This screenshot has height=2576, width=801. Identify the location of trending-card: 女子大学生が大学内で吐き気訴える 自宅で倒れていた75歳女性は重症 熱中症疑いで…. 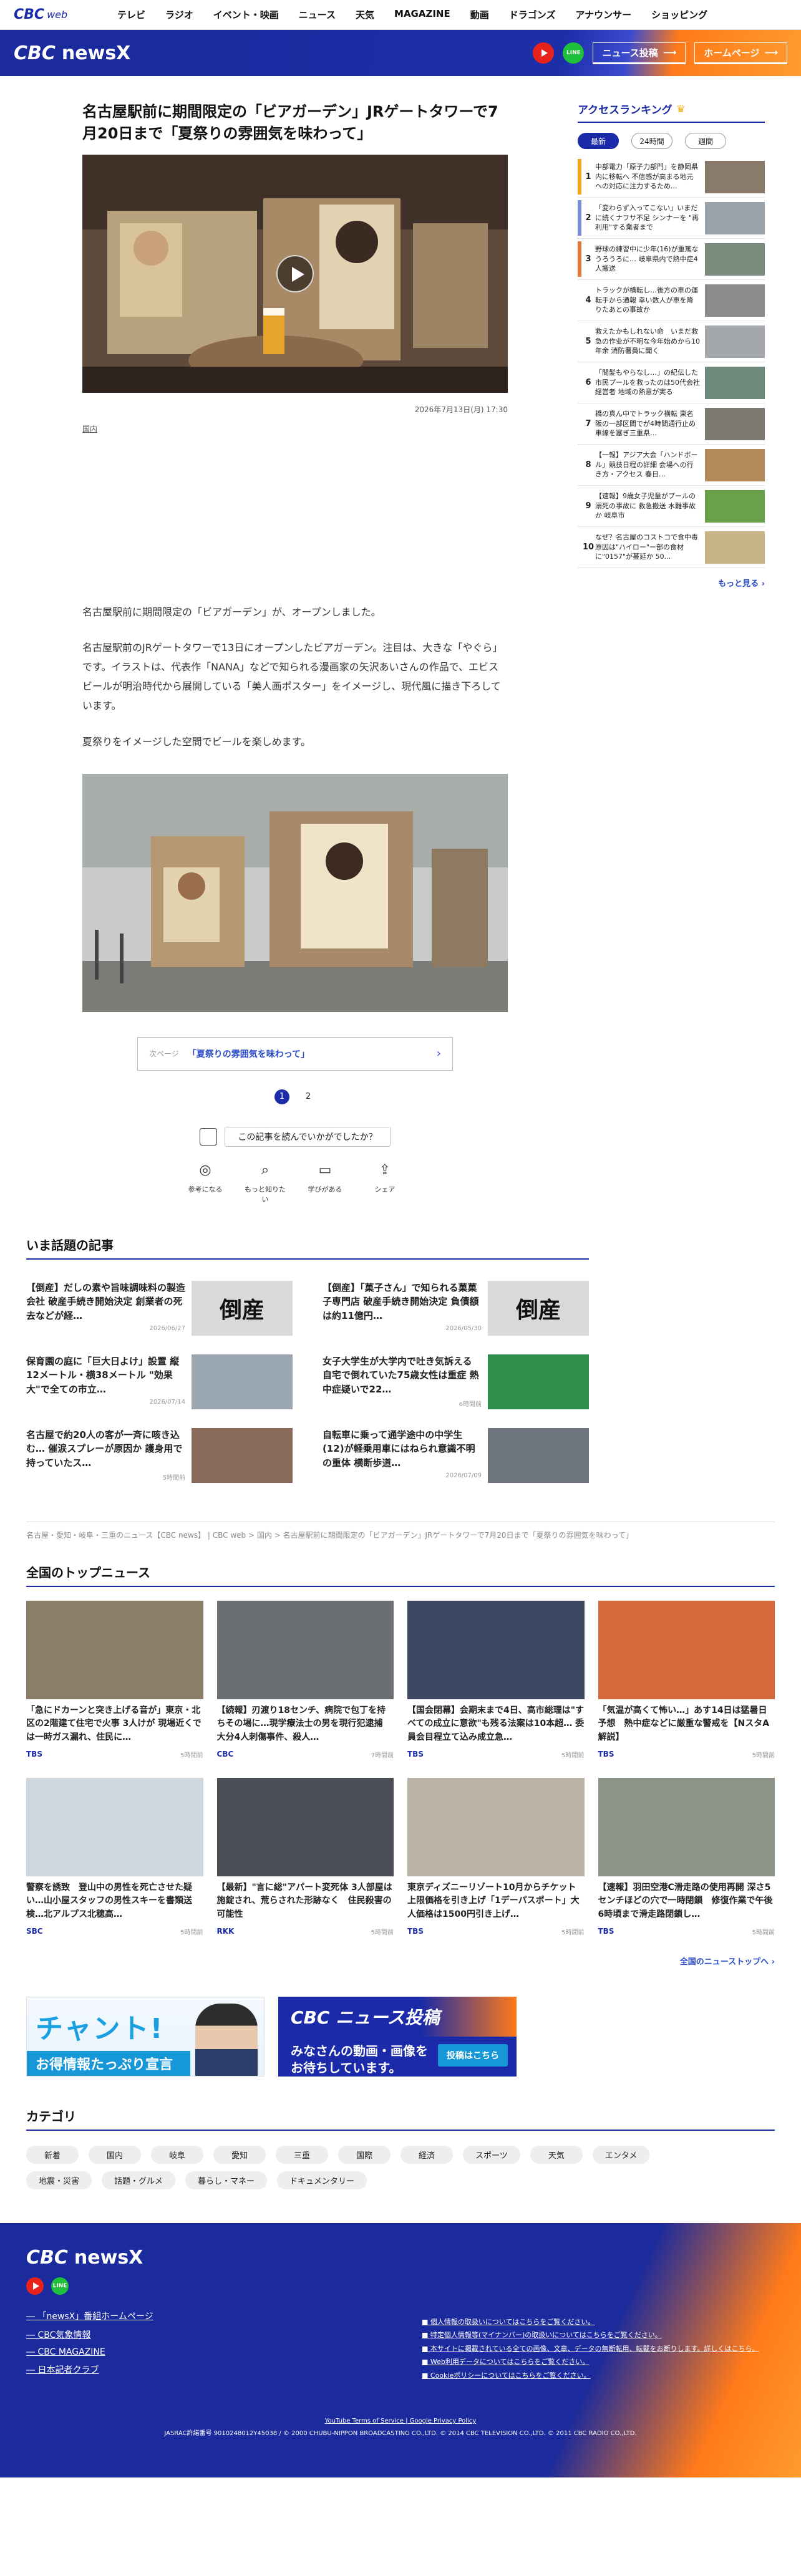
(456, 1381).